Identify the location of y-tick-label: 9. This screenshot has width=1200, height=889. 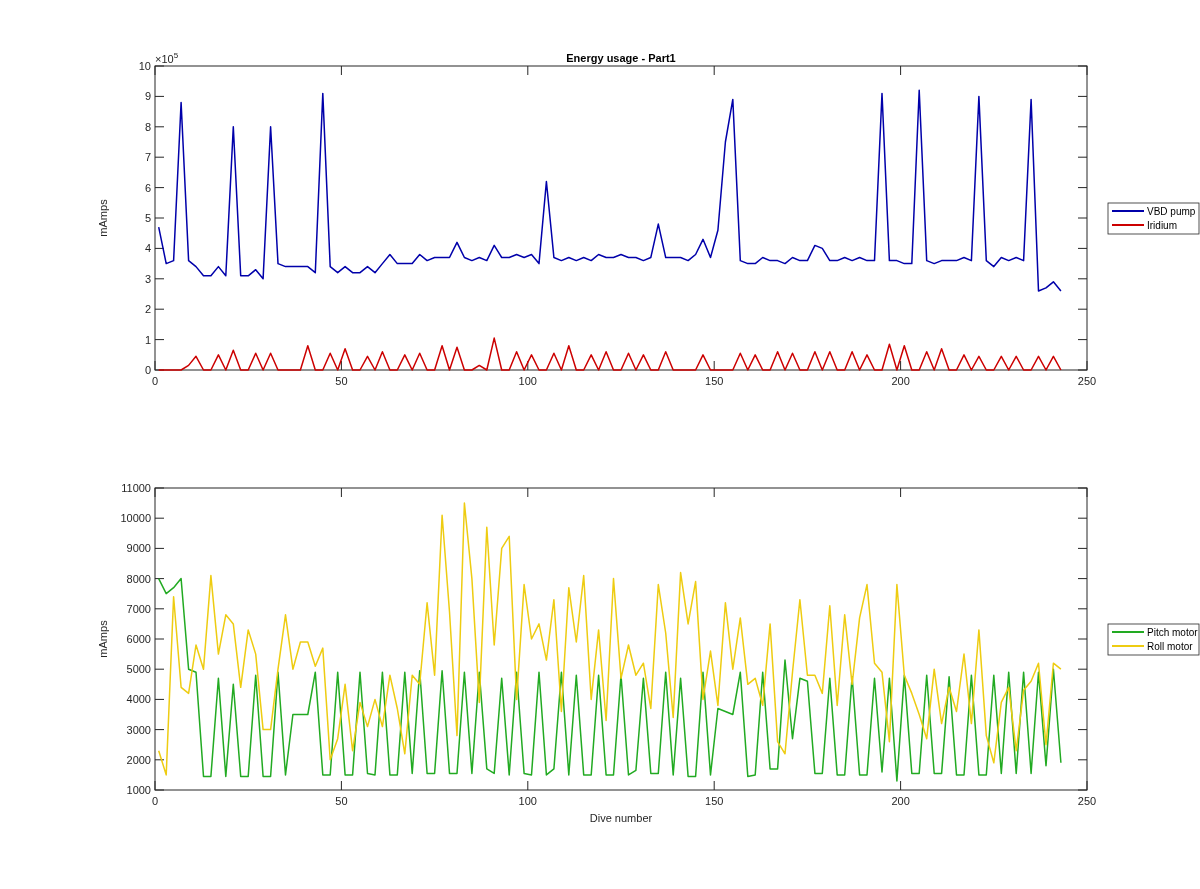
(147, 96).